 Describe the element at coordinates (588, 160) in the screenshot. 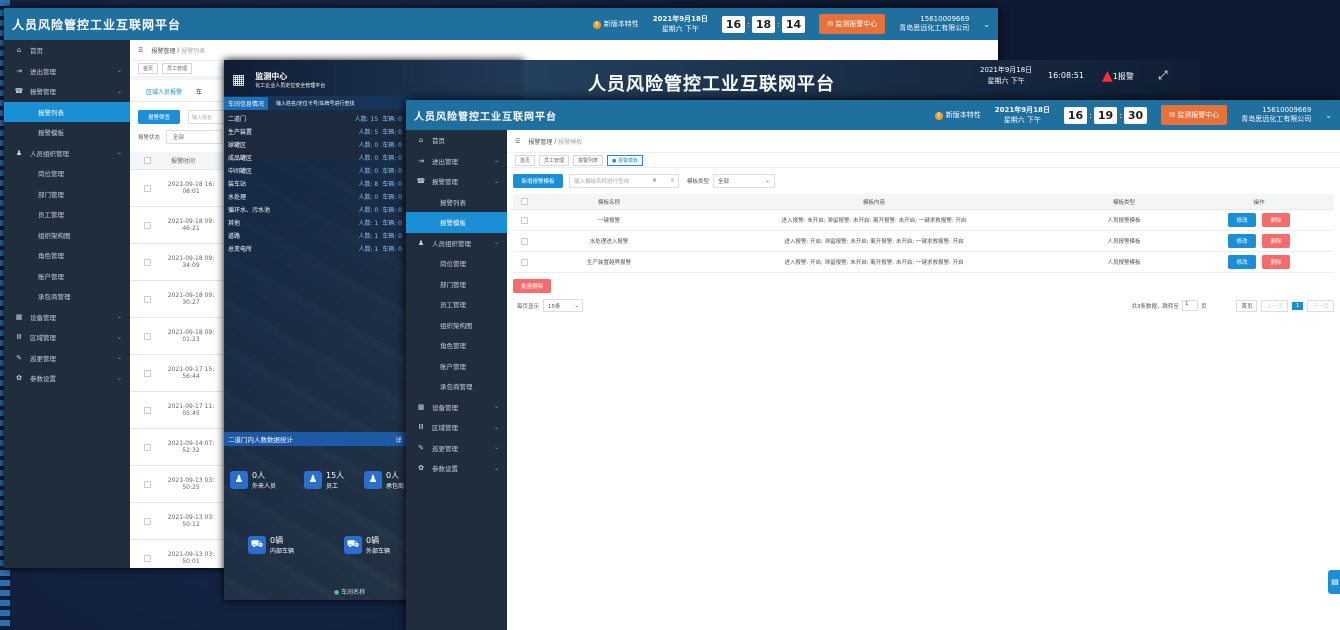

I see `tab-alarm-list: 报警列表` at that location.